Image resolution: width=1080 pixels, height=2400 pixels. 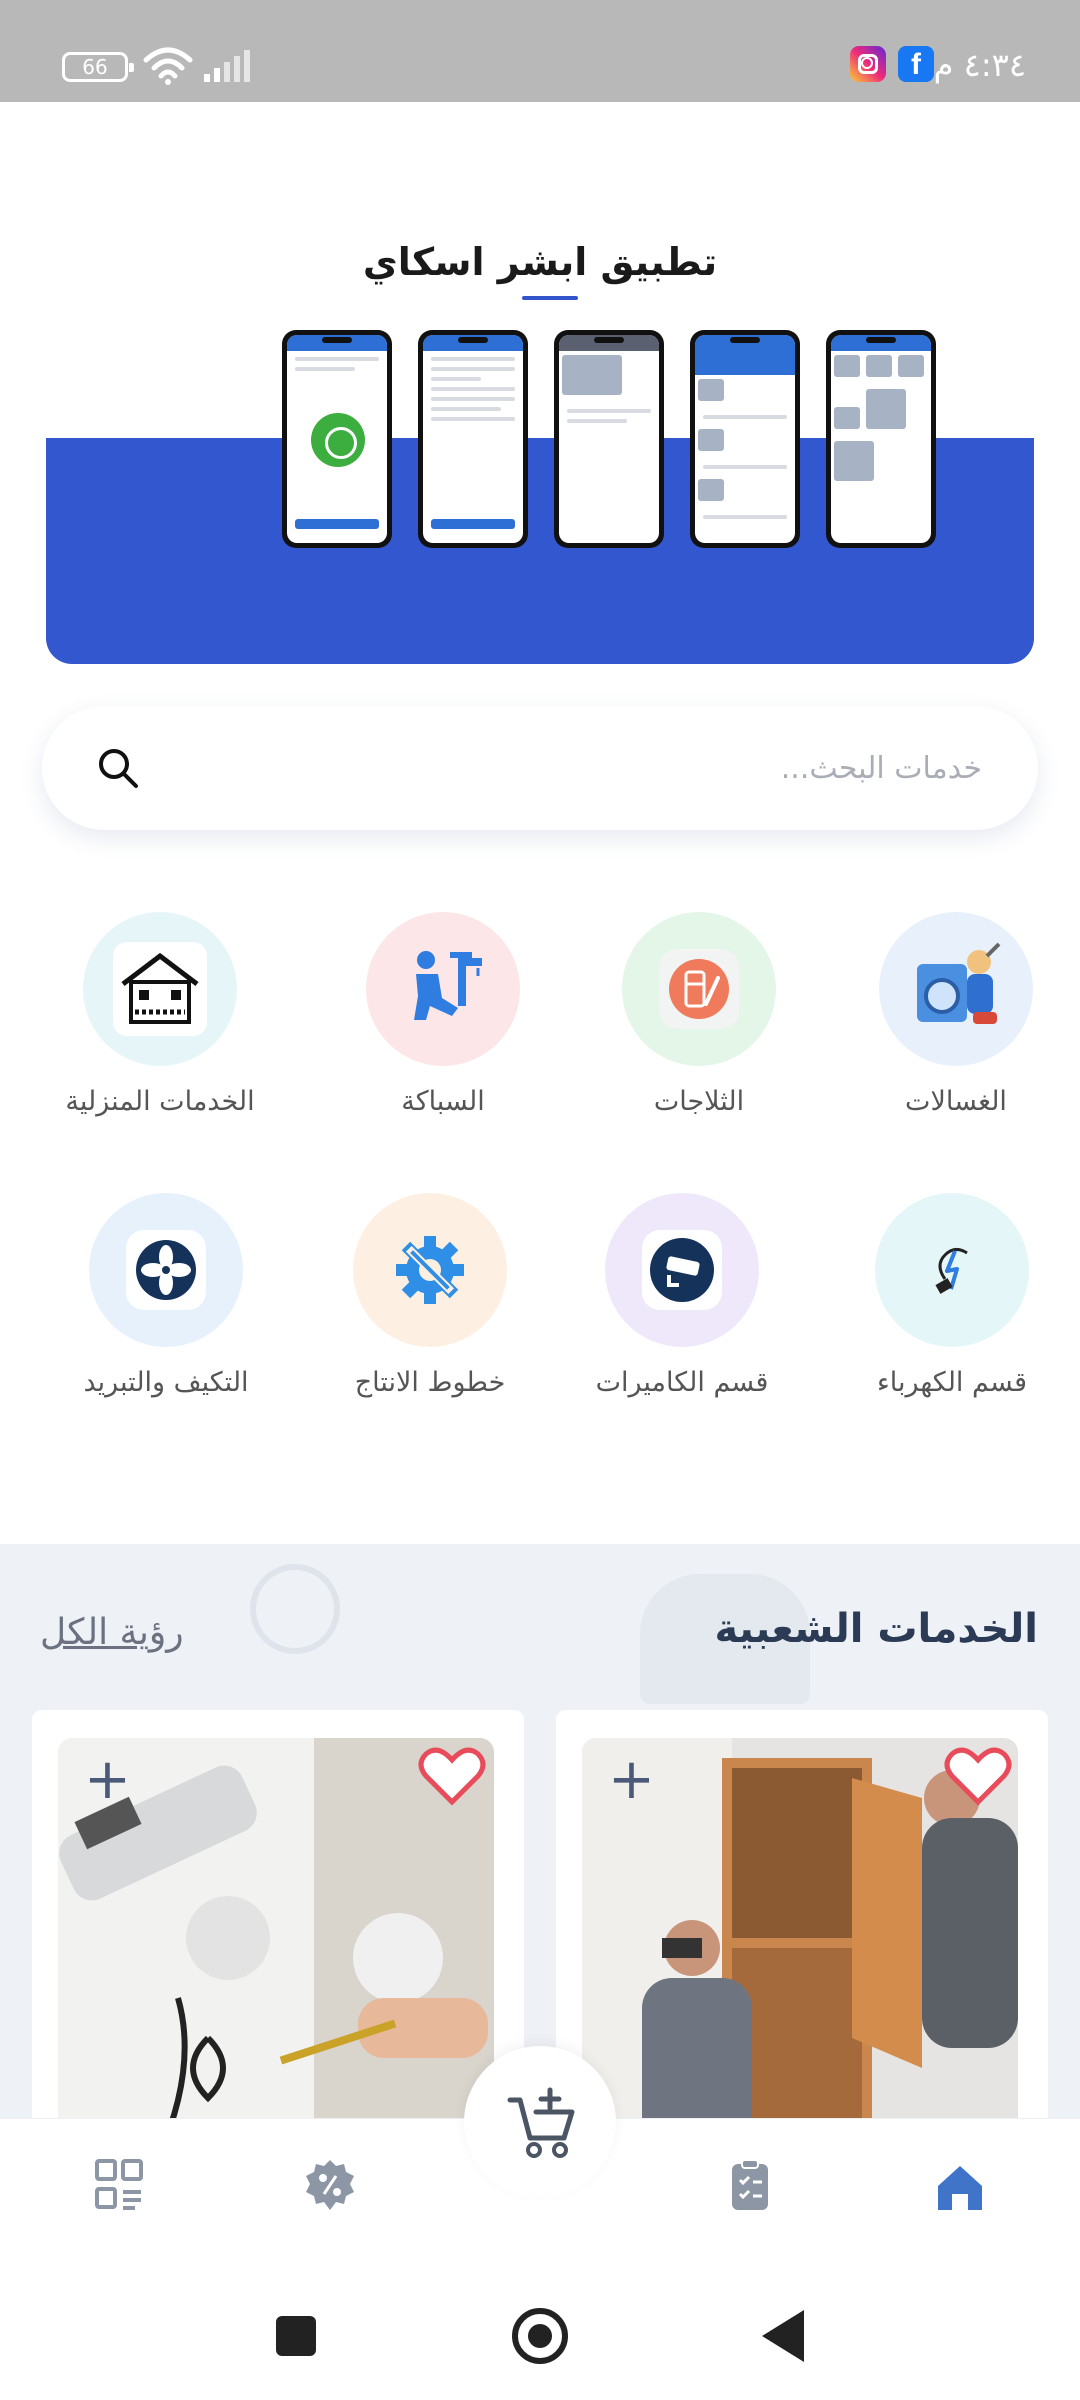 I want to click on category-home-services: الخدمات المنزلية, so click(x=160, y=1014).